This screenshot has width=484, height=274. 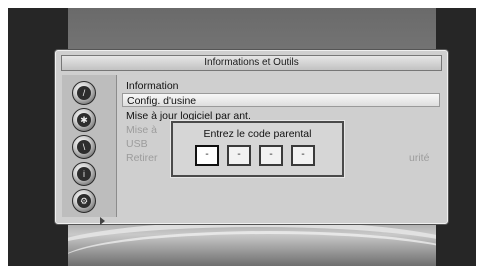 What do you see at coordinates (84, 147) in the screenshot?
I see `tools-icon: \` at bounding box center [84, 147].